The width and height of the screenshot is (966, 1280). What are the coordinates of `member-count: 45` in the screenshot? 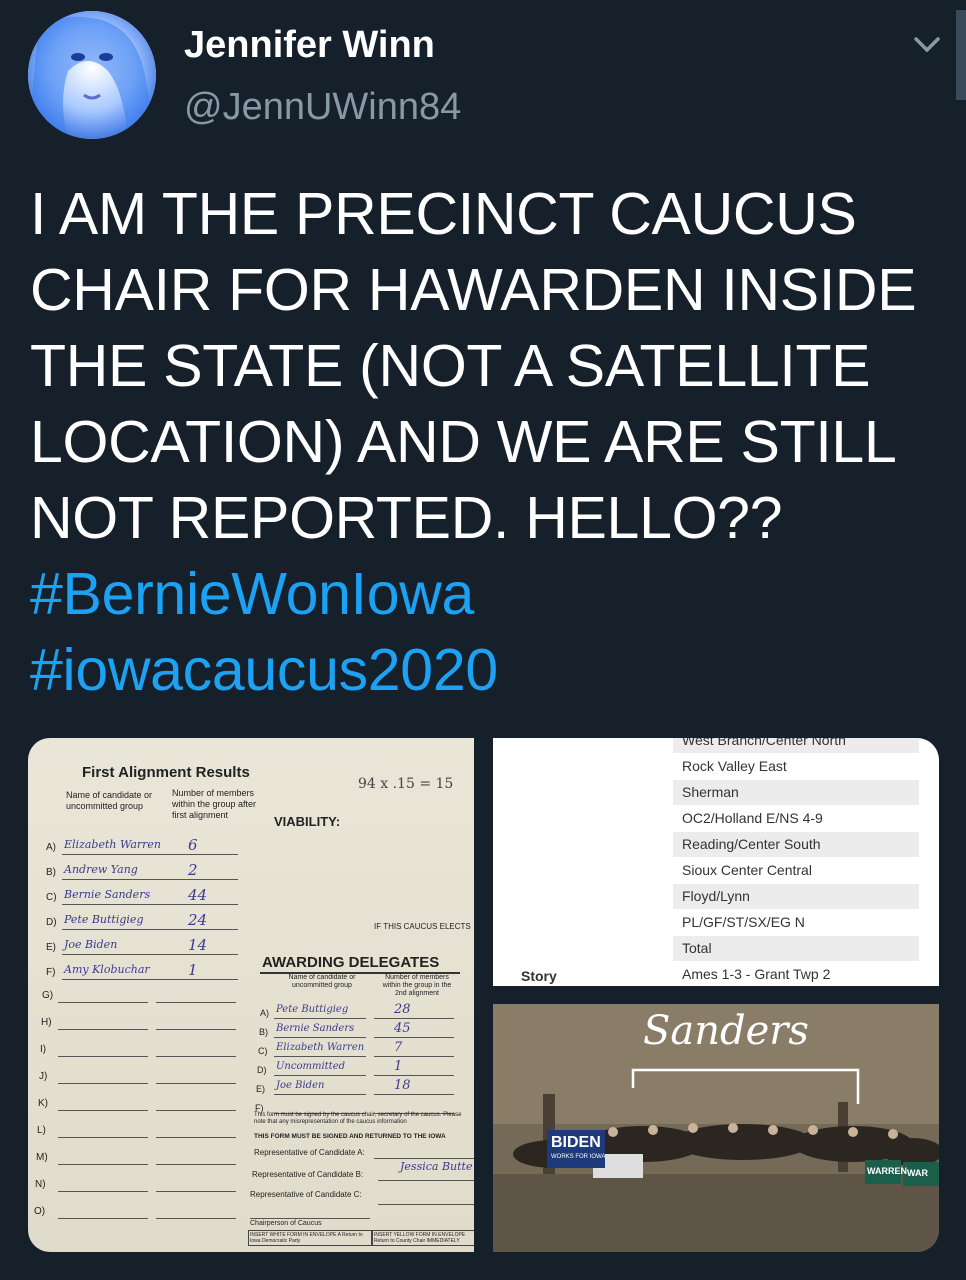 It's located at (402, 1028).